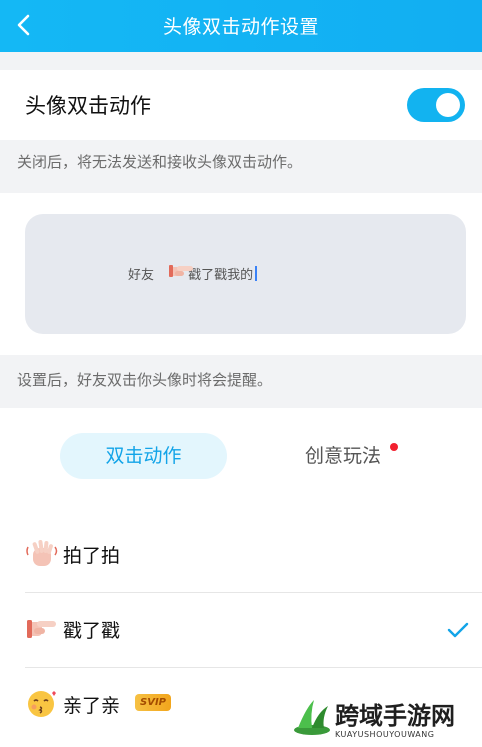 The width and height of the screenshot is (482, 747). I want to click on top-bar: 头像双击动作设置, so click(241, 26).